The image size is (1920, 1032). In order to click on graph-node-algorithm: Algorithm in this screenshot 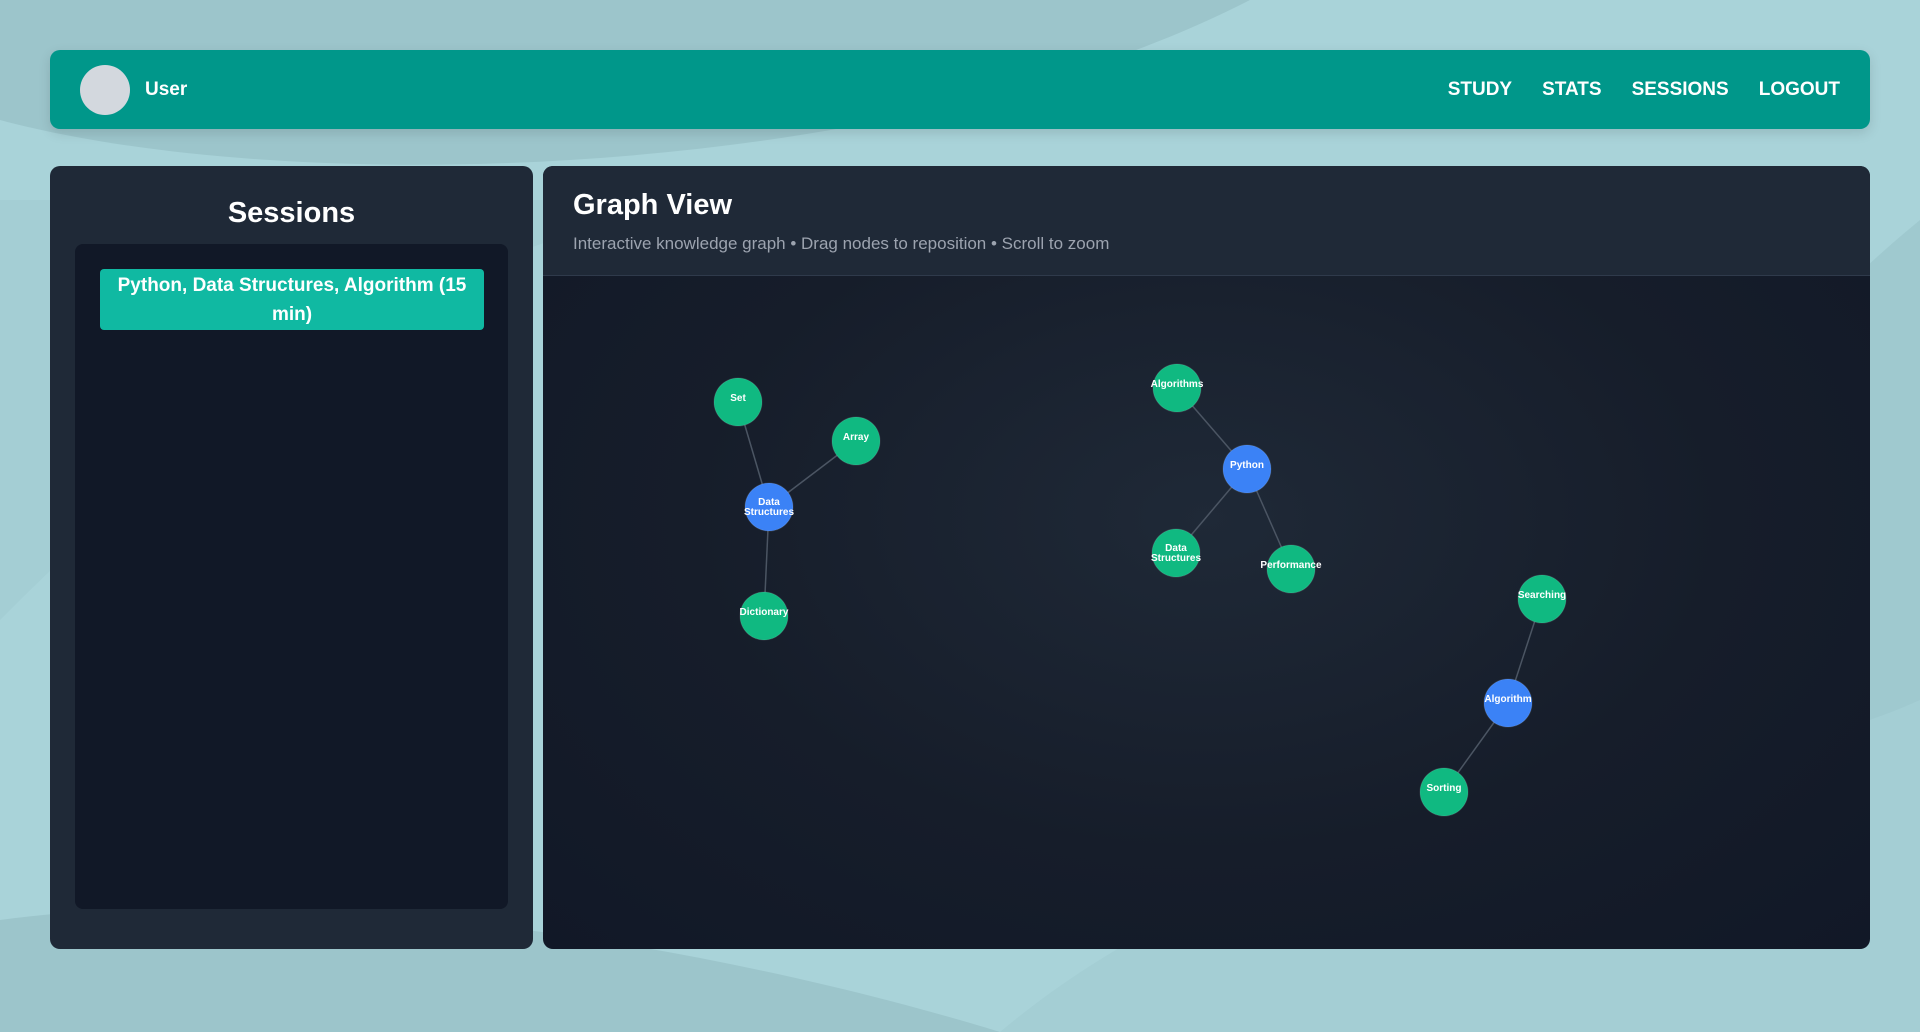, I will do `click(1508, 703)`.